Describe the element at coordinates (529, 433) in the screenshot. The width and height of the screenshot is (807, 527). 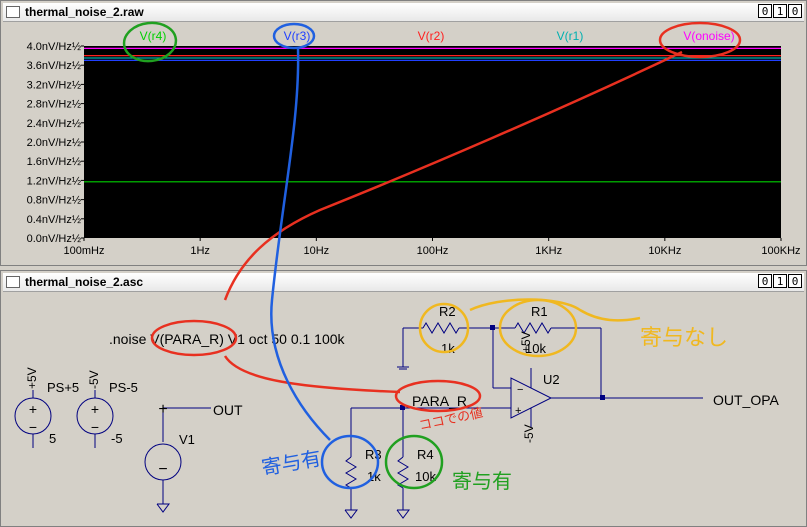
I see `u2-neg-rail-label: -5V` at that location.